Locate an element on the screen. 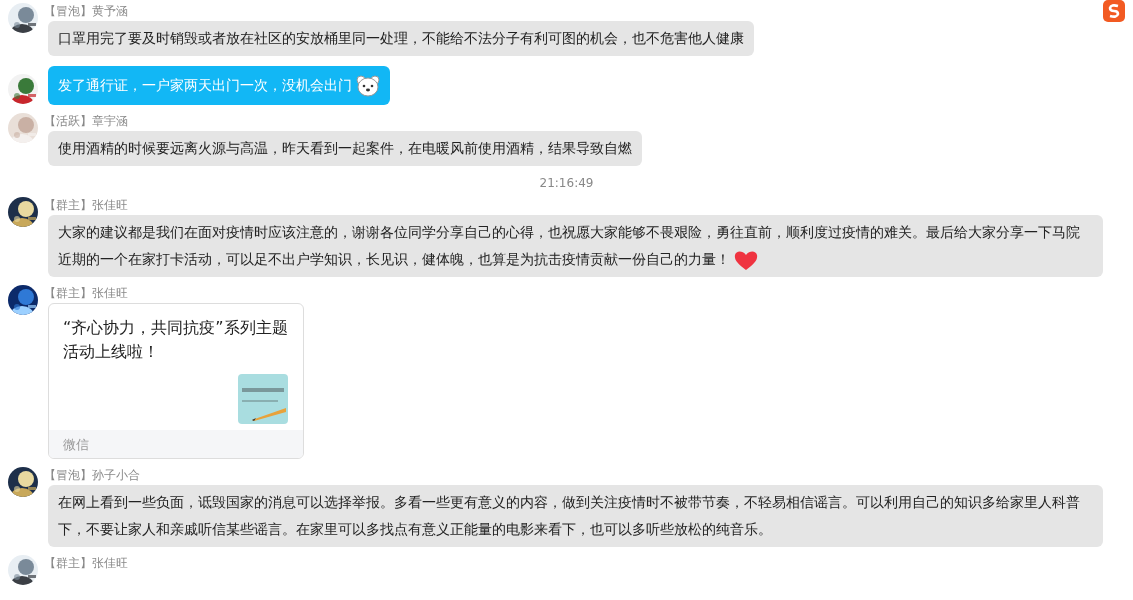  card-title: “齐心协力，共同抗疫”系列主题活动上线啦！ is located at coordinates (175, 340).